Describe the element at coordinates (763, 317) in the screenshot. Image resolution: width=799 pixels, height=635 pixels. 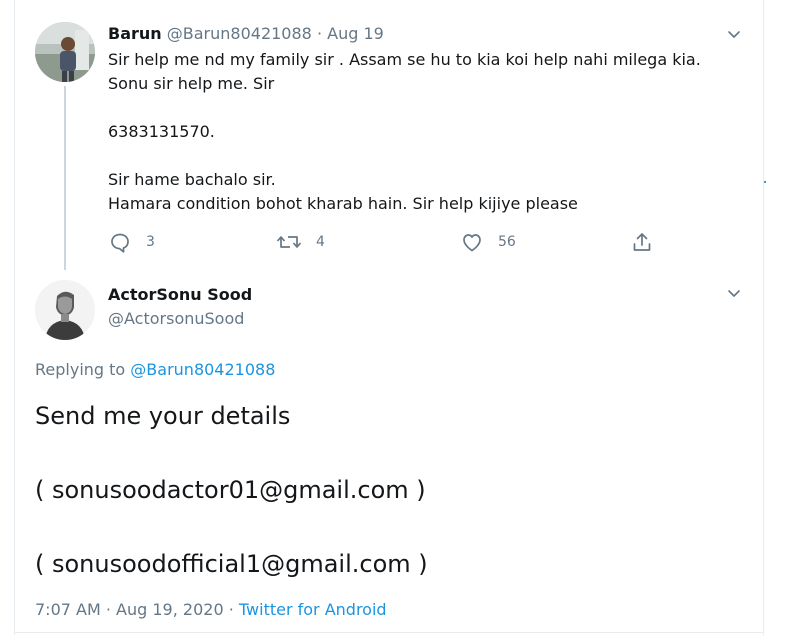
I see `timeline-right-border` at that location.